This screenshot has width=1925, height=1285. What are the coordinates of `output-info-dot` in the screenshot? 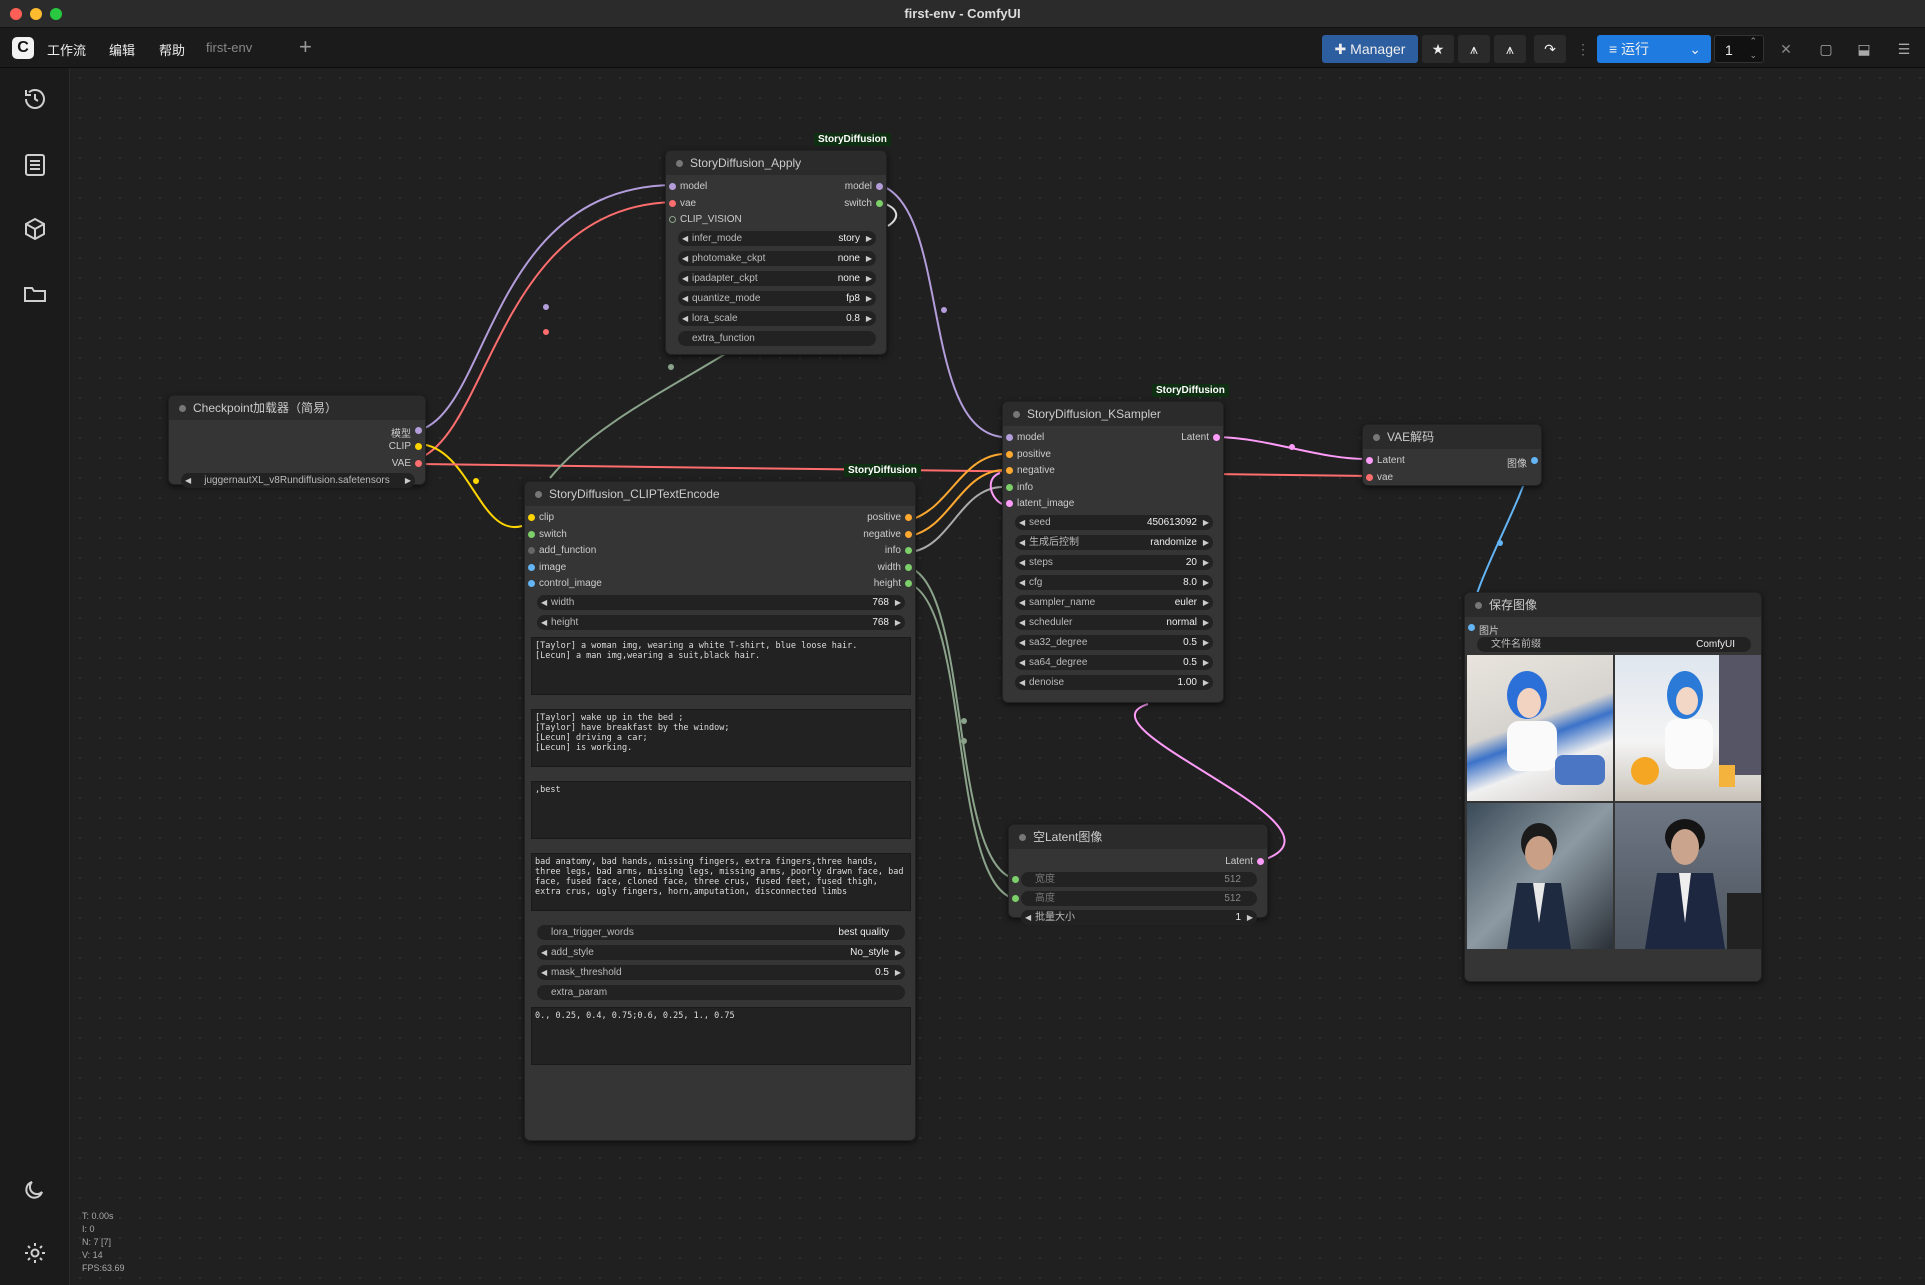 It's located at (908, 550).